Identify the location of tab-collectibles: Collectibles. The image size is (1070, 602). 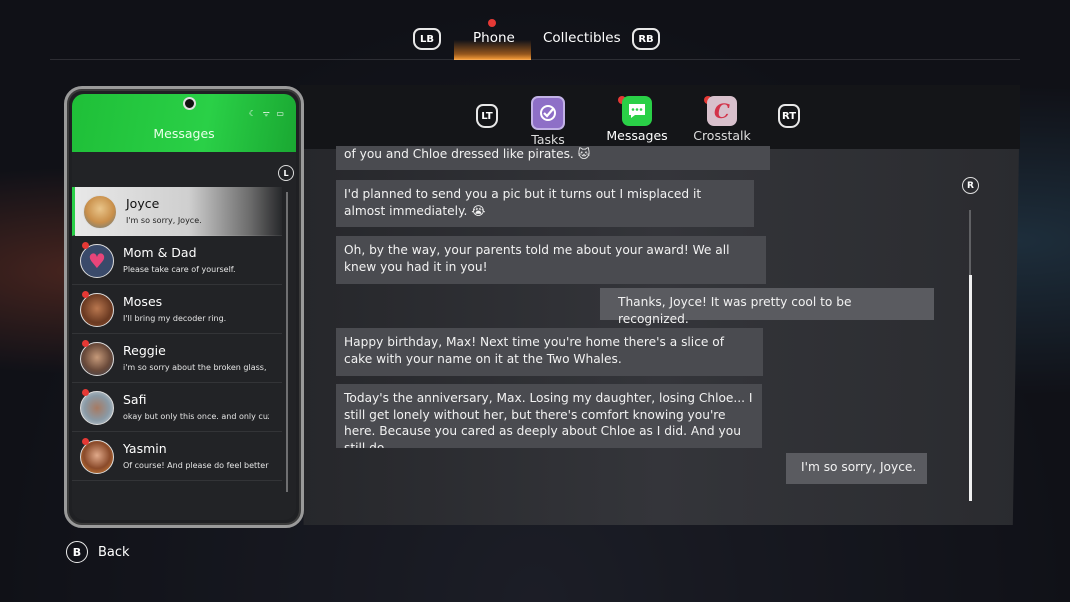
(582, 38).